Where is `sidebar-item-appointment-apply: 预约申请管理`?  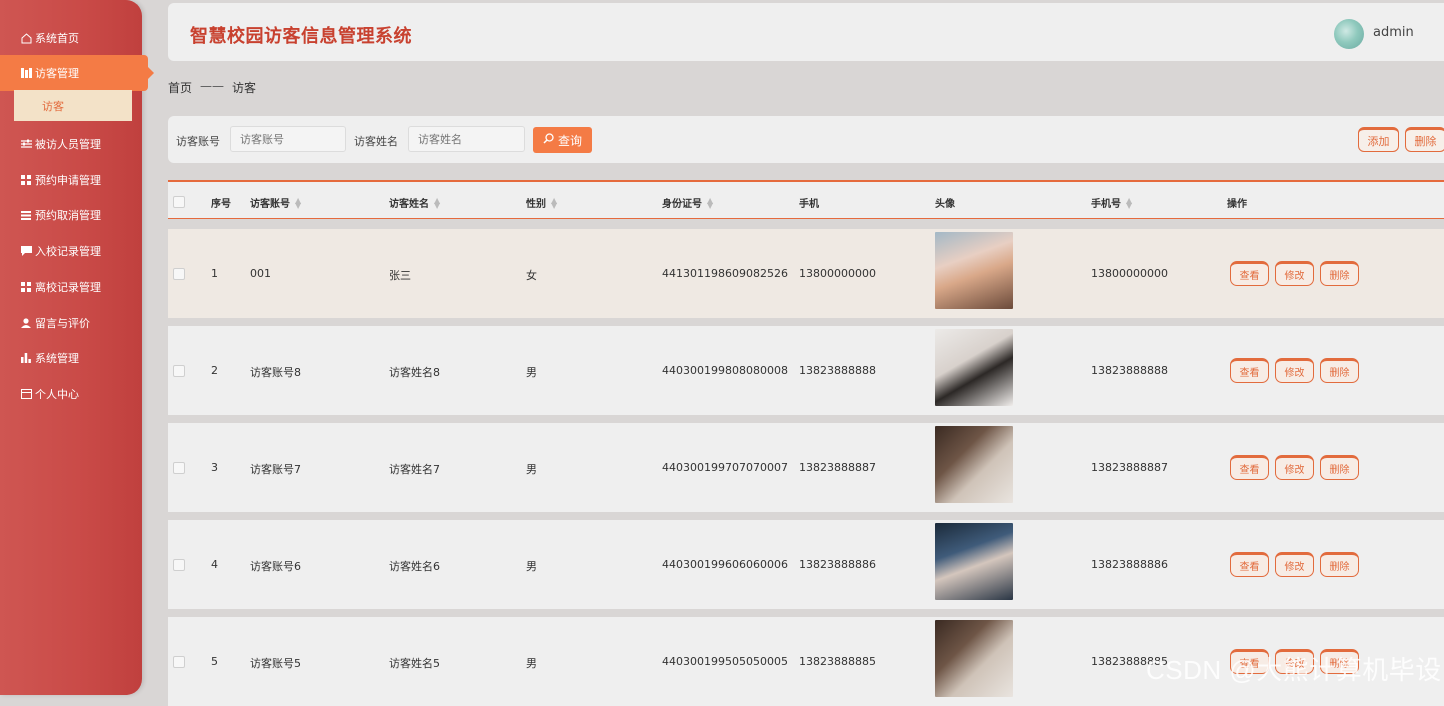
sidebar-item-appointment-apply: 预约申请管理 is located at coordinates (71, 180).